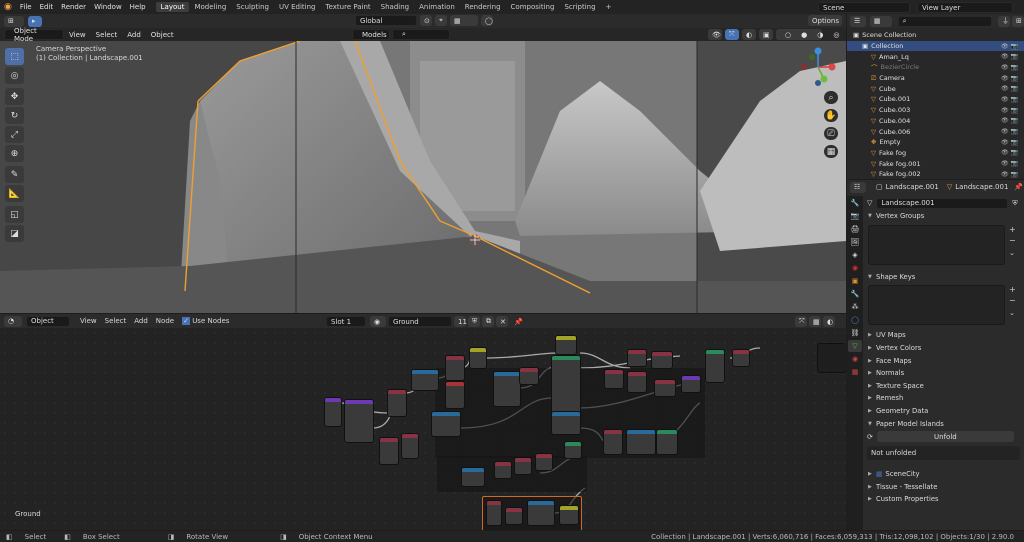 The width and height of the screenshot is (1024, 542). I want to click on constraints-tab-icon: ⛓, so click(855, 333).